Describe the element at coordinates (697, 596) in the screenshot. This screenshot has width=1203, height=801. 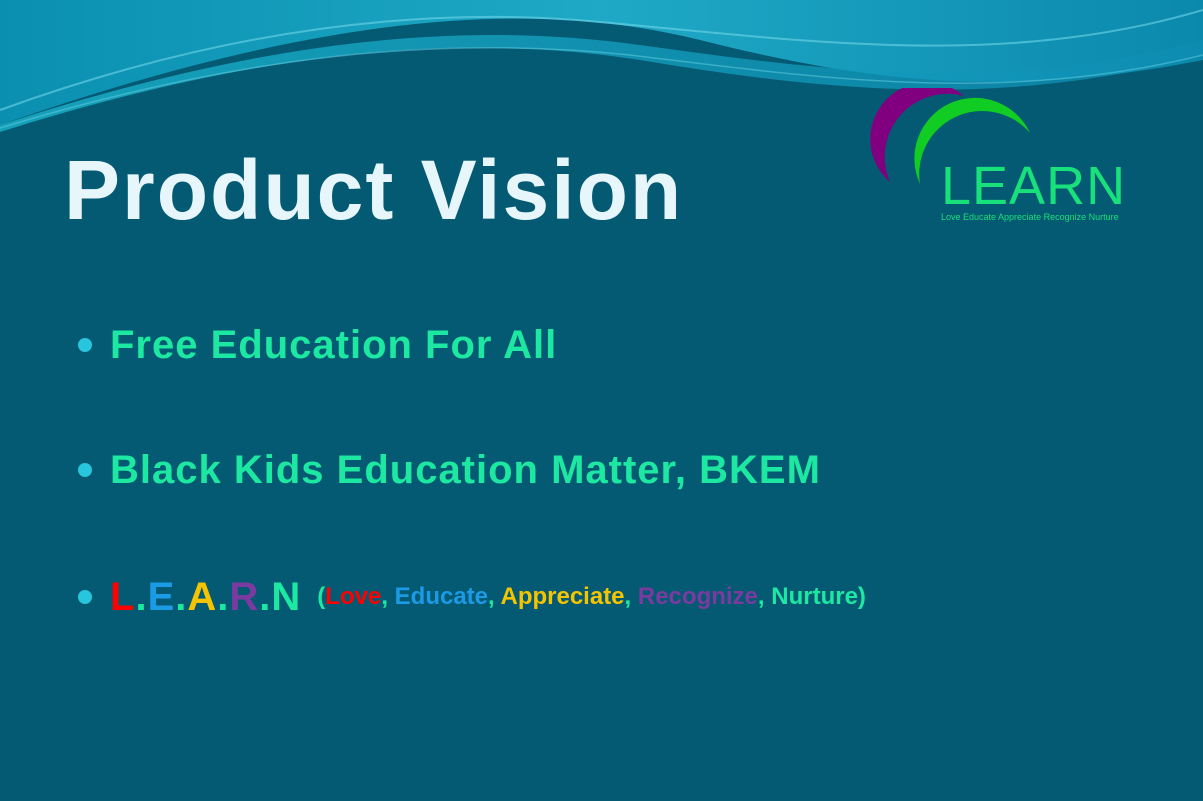
I see `description-segment: Recognize` at that location.